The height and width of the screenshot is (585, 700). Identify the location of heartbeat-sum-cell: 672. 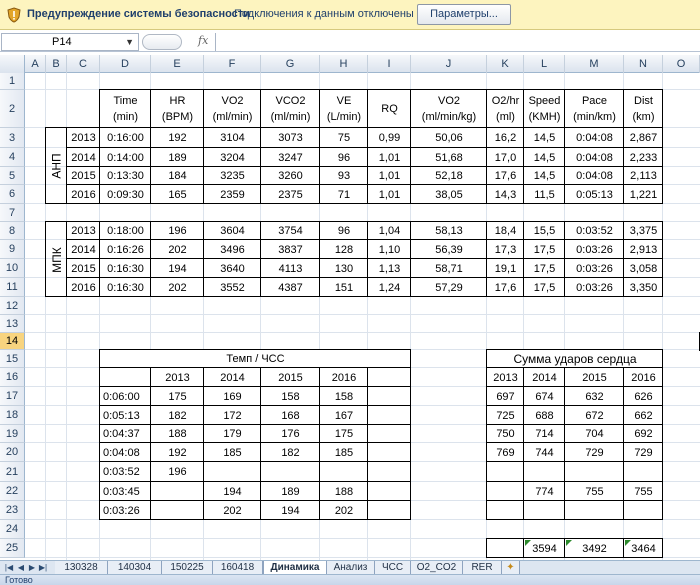
(594, 415).